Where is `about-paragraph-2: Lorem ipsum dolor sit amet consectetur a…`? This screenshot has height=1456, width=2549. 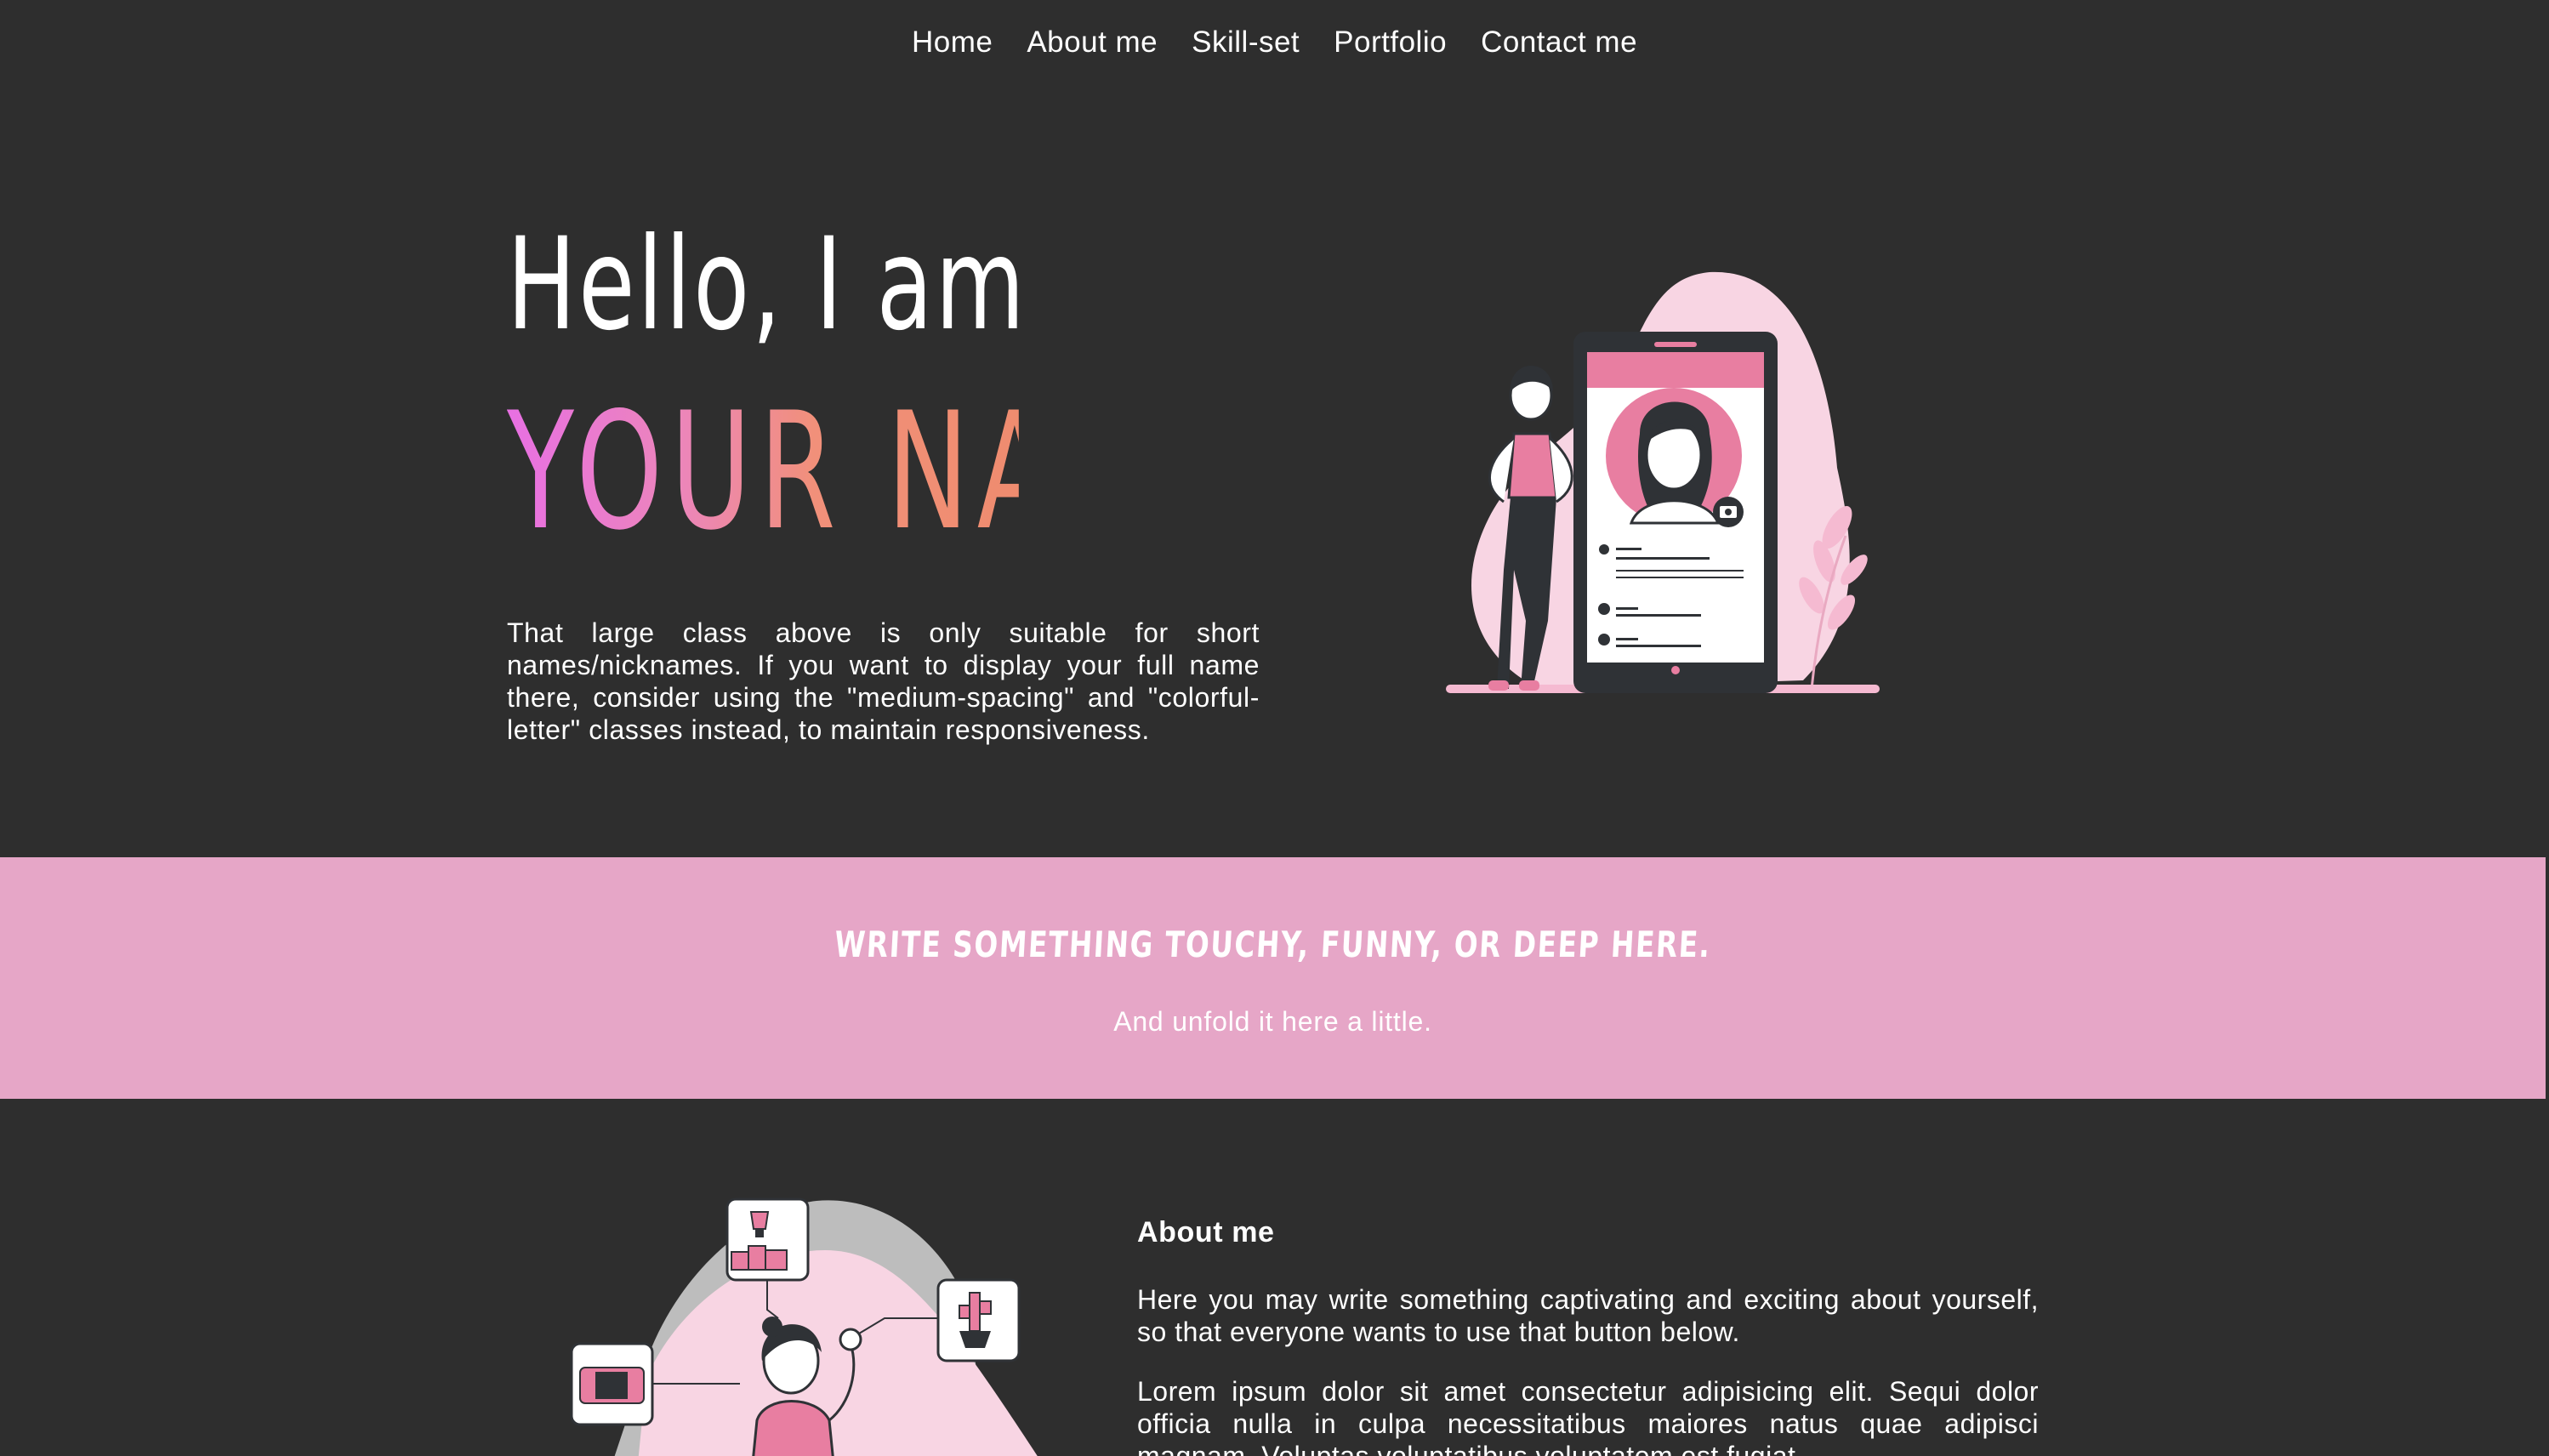
about-paragraph-2: Lorem ipsum dolor sit amet consectetur a… is located at coordinates (1588, 1416).